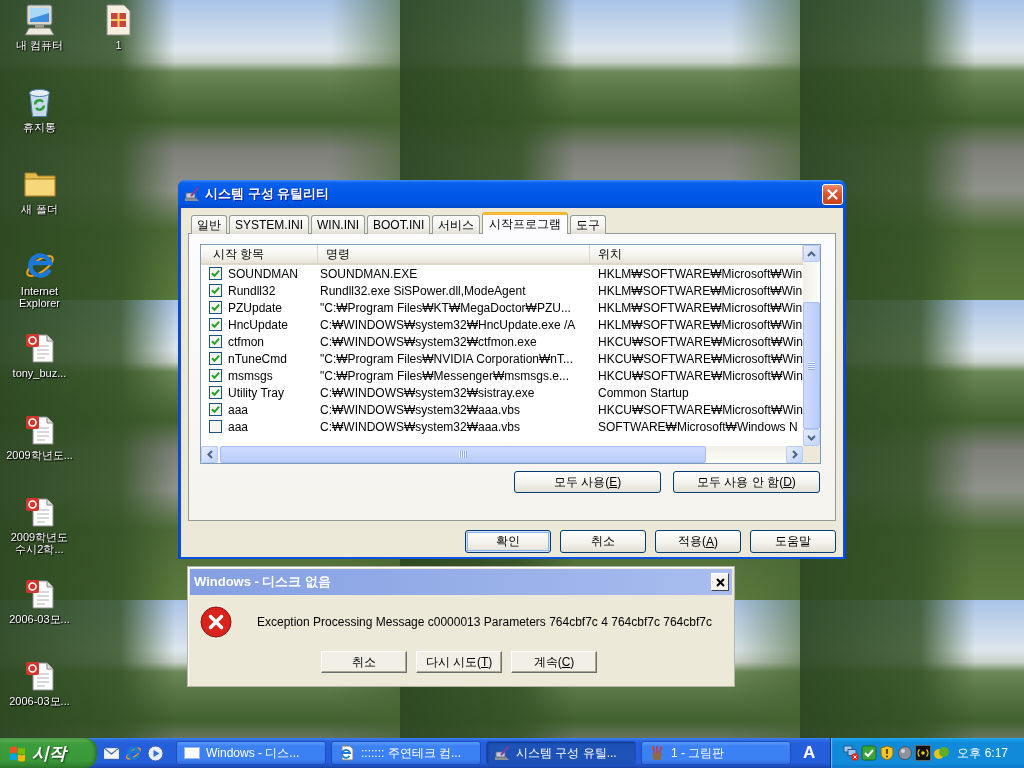 The image size is (1024, 768). I want to click on desktop-icon-label: 휴지통, so click(39, 127).